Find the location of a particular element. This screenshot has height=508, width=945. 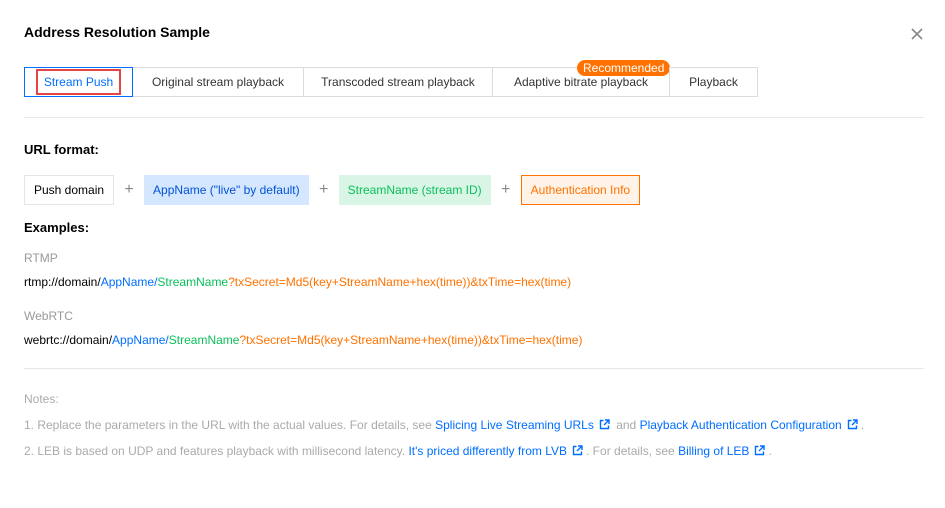

billing-leb-link: Billing of LEB is located at coordinates (713, 451).